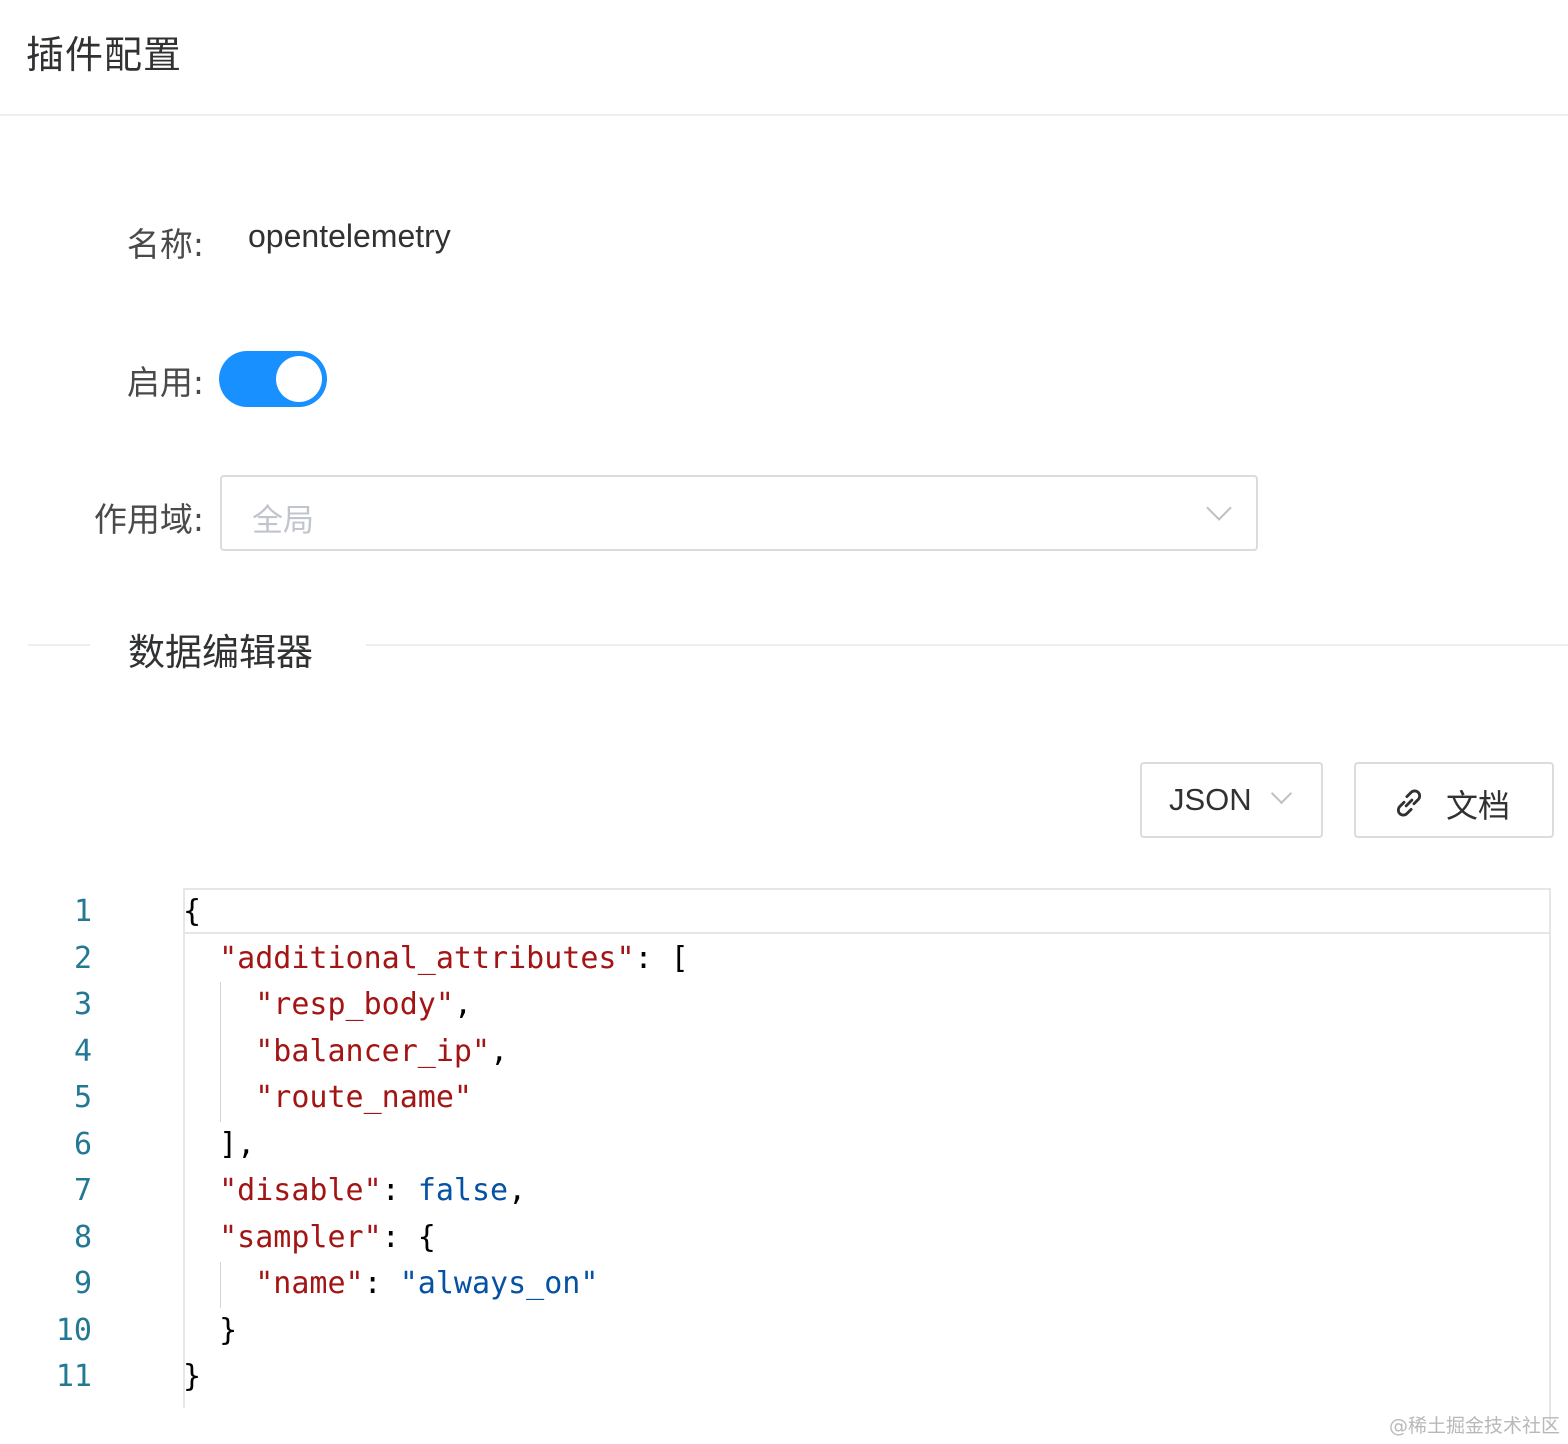  What do you see at coordinates (1210, 799) in the screenshot?
I see `format-select-value: JSON` at bounding box center [1210, 799].